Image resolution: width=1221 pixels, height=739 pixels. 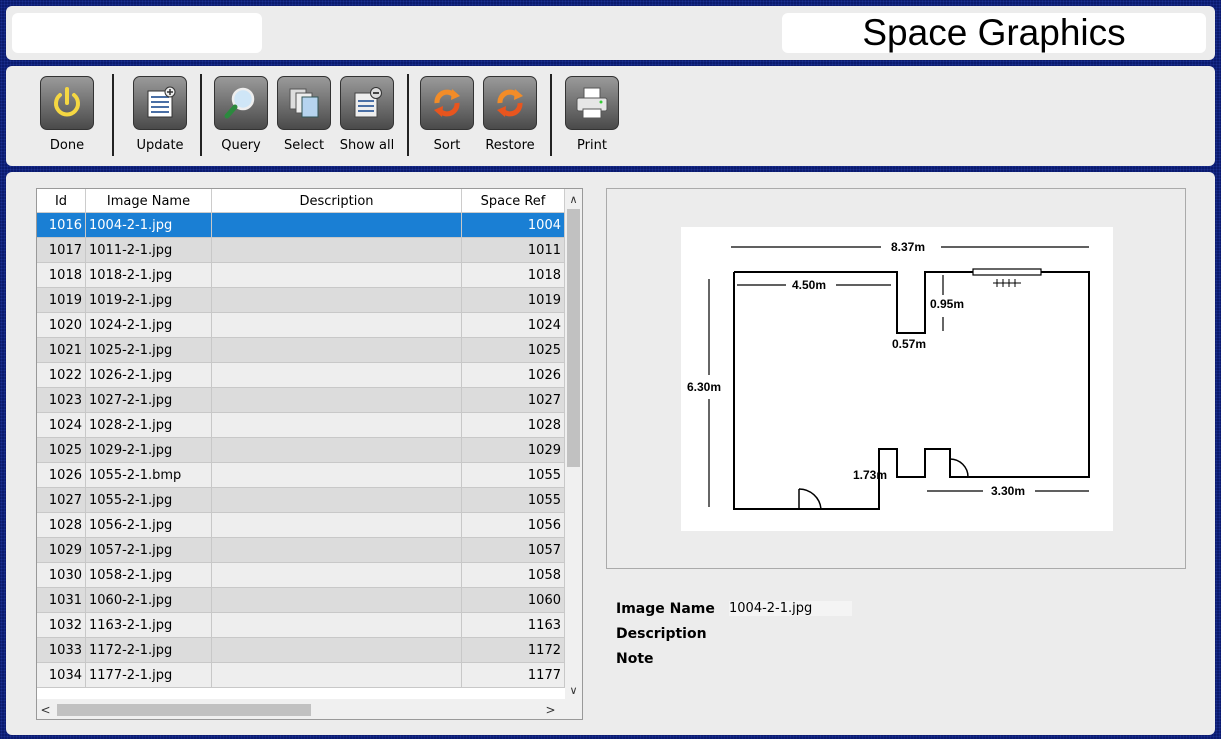 I want to click on table-row: 1032 1163-2-1.jpg 1163, so click(x=301, y=625).